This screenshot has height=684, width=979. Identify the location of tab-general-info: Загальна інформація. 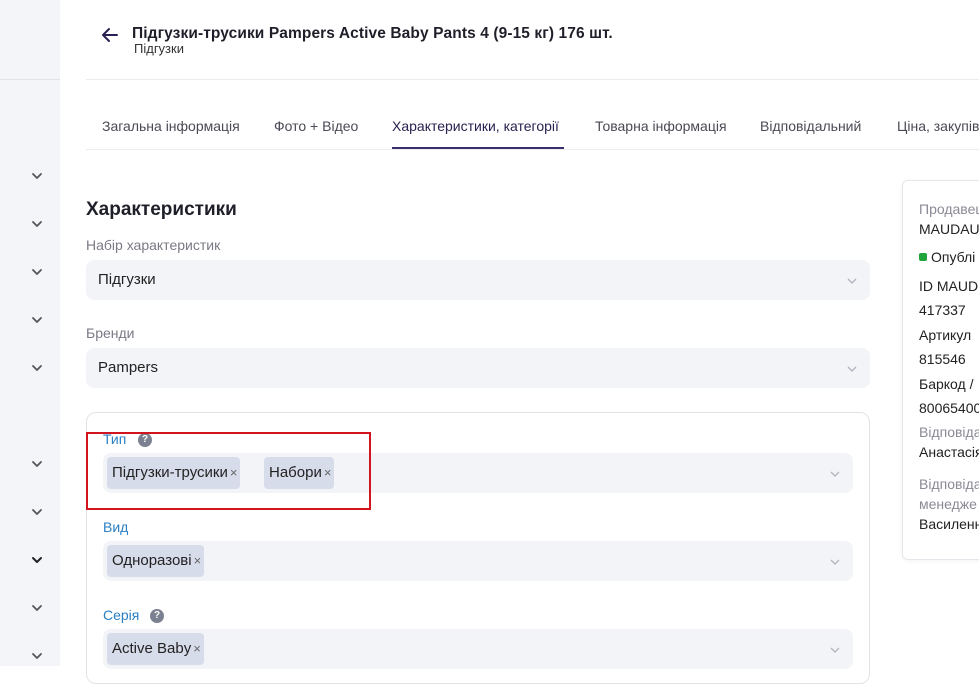
(171, 126).